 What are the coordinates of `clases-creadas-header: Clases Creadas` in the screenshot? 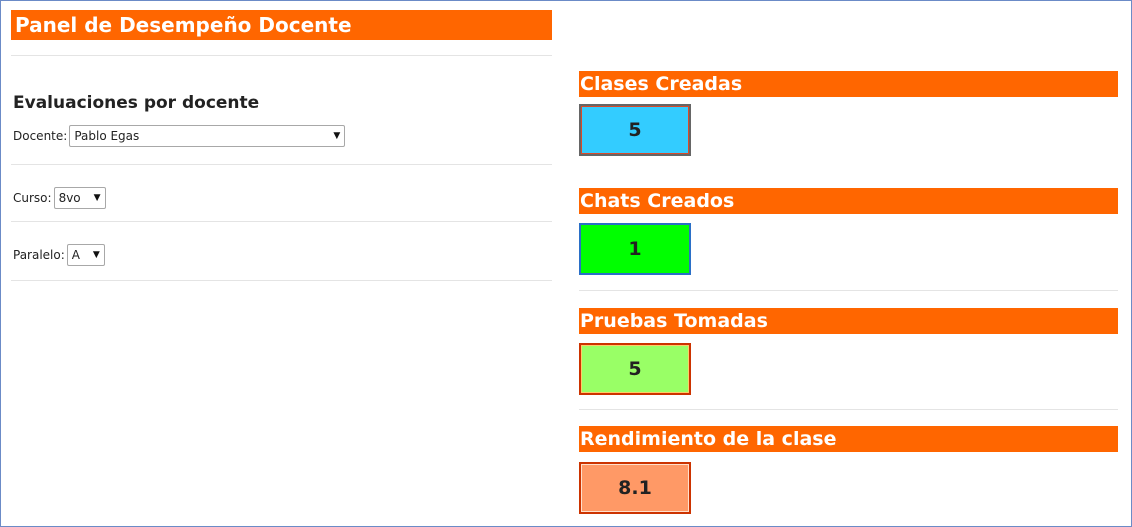 It's located at (848, 84).